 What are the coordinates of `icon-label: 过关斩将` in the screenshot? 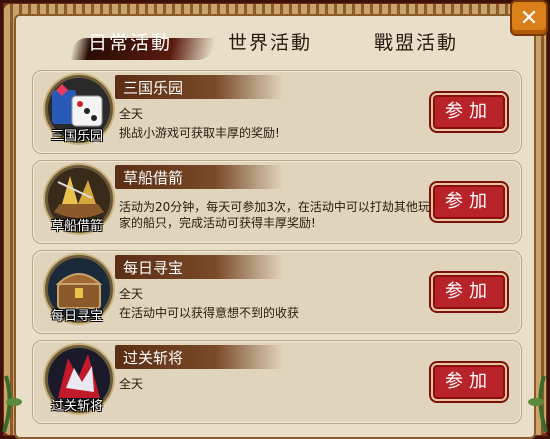 It's located at (76, 406).